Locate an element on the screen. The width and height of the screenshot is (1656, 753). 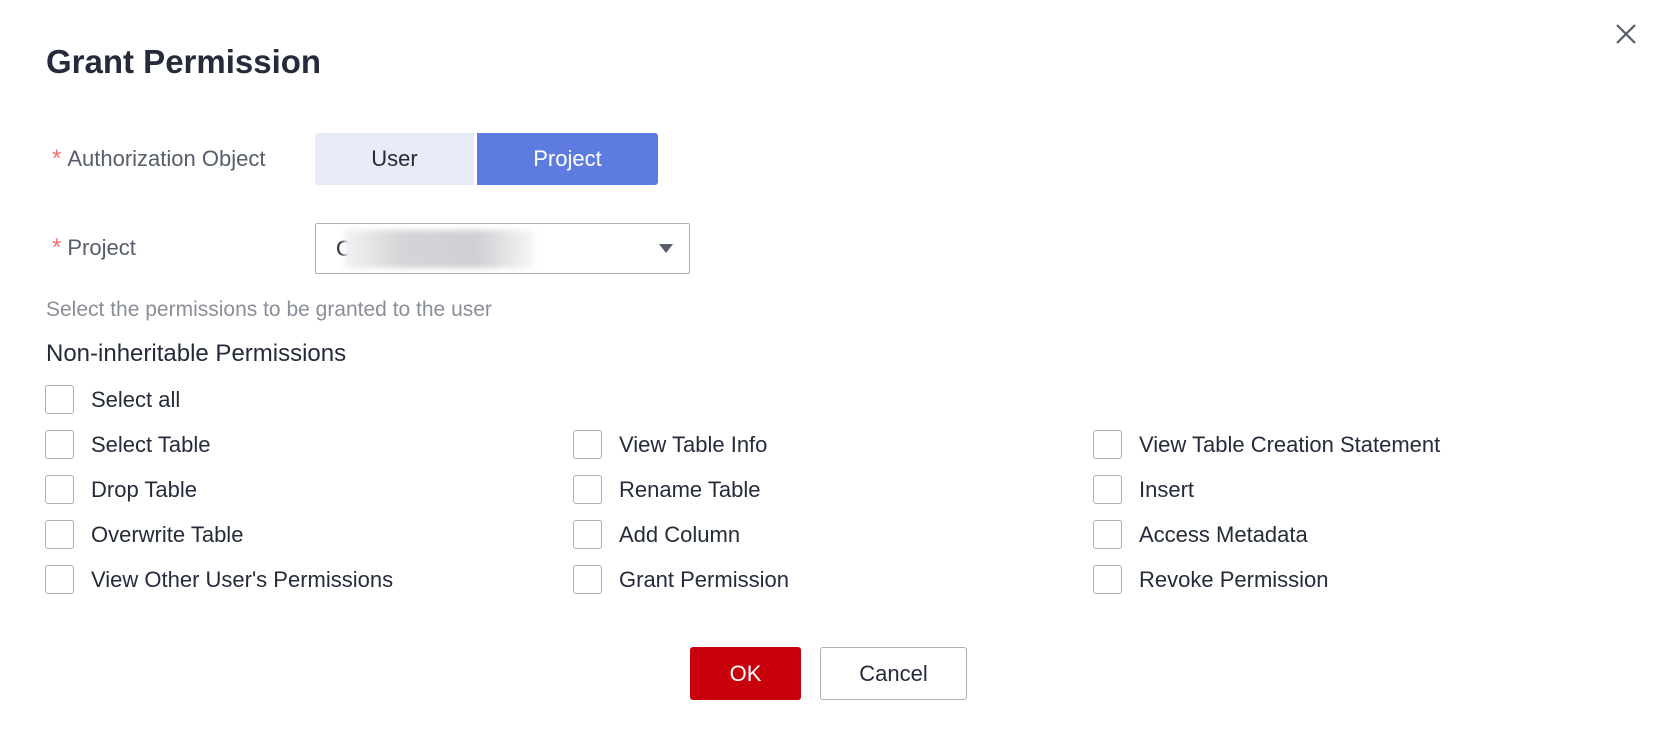
checkbox-label: View Table Creation Statement is located at coordinates (1290, 444).